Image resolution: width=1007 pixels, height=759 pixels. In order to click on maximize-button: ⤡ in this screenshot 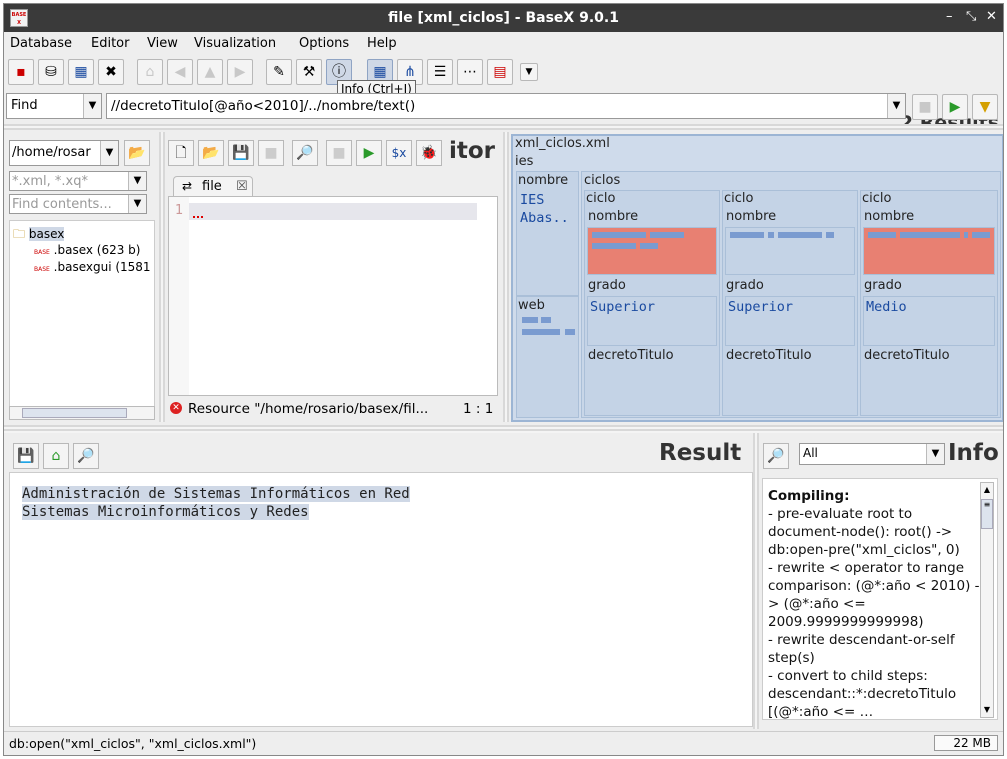, I will do `click(971, 16)`.